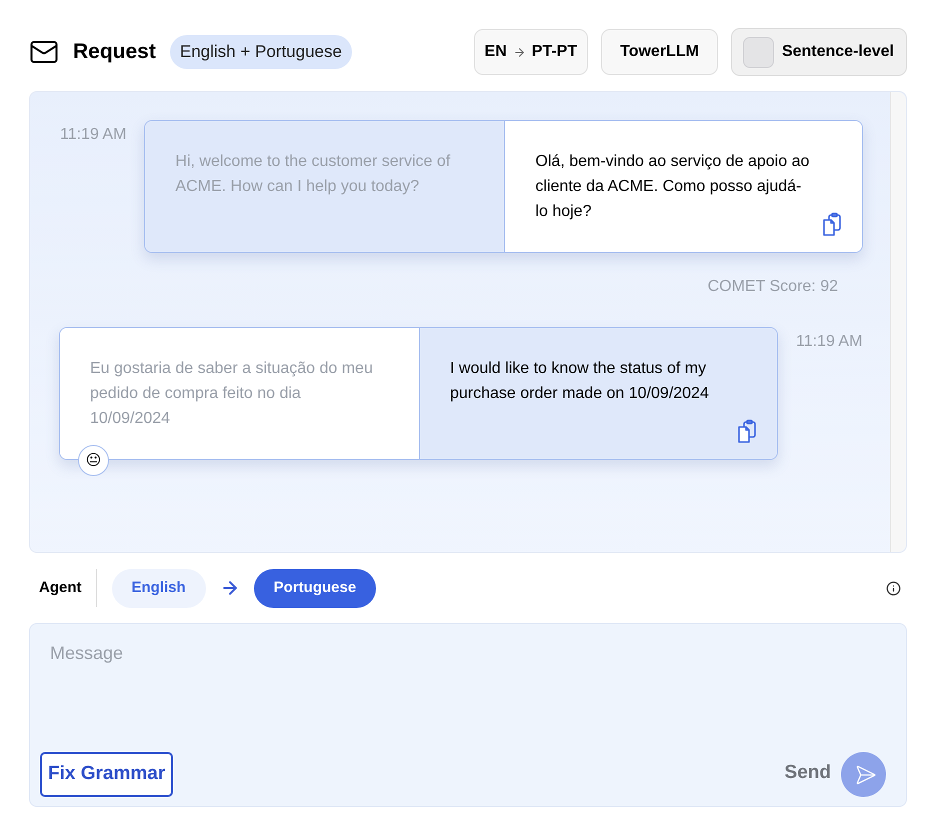  Describe the element at coordinates (93, 460) in the screenshot. I see `reaction-badge: 😐` at that location.